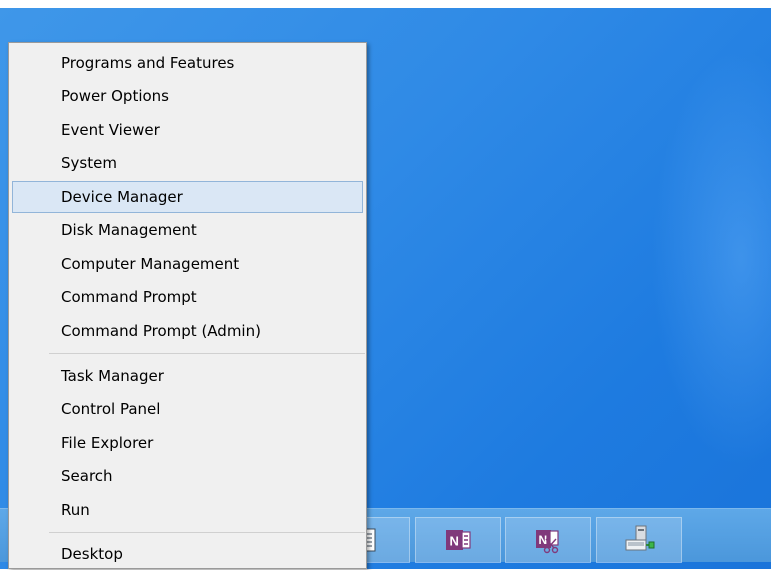 Image resolution: width=771 pixels, height=570 pixels. What do you see at coordinates (187, 331) in the screenshot?
I see `menu-item-command-prompt-admin: Command Prompt (Admin)` at bounding box center [187, 331].